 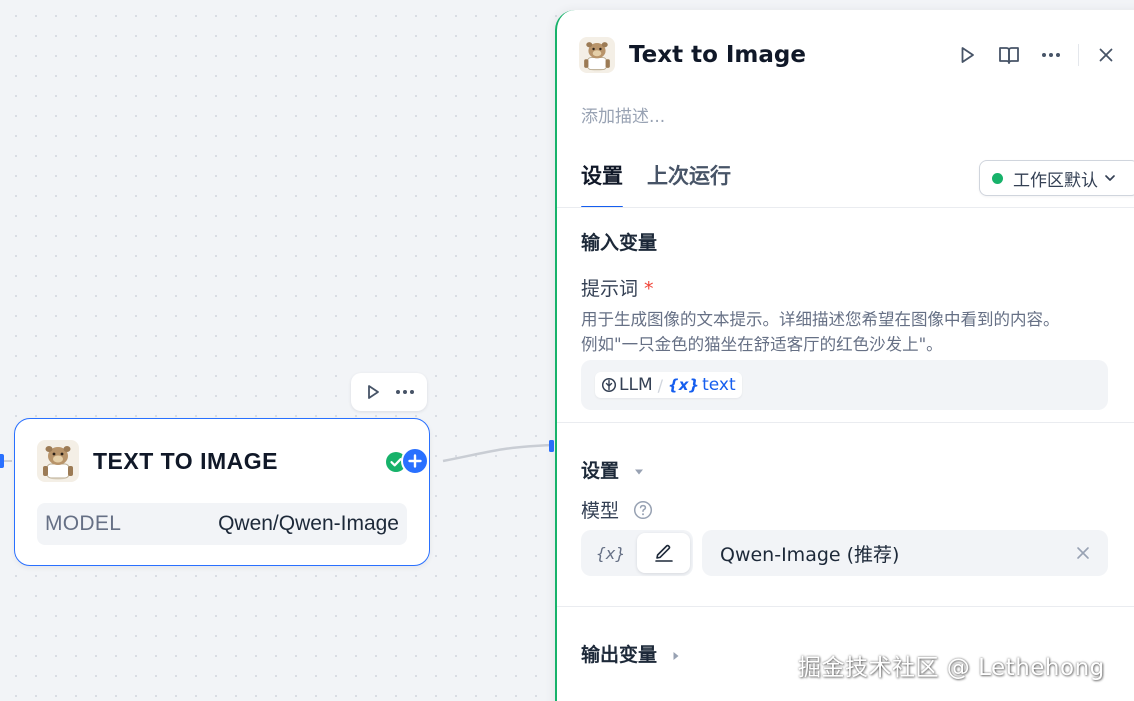 What do you see at coordinates (1110, 178) in the screenshot?
I see `chevron-down-icon` at bounding box center [1110, 178].